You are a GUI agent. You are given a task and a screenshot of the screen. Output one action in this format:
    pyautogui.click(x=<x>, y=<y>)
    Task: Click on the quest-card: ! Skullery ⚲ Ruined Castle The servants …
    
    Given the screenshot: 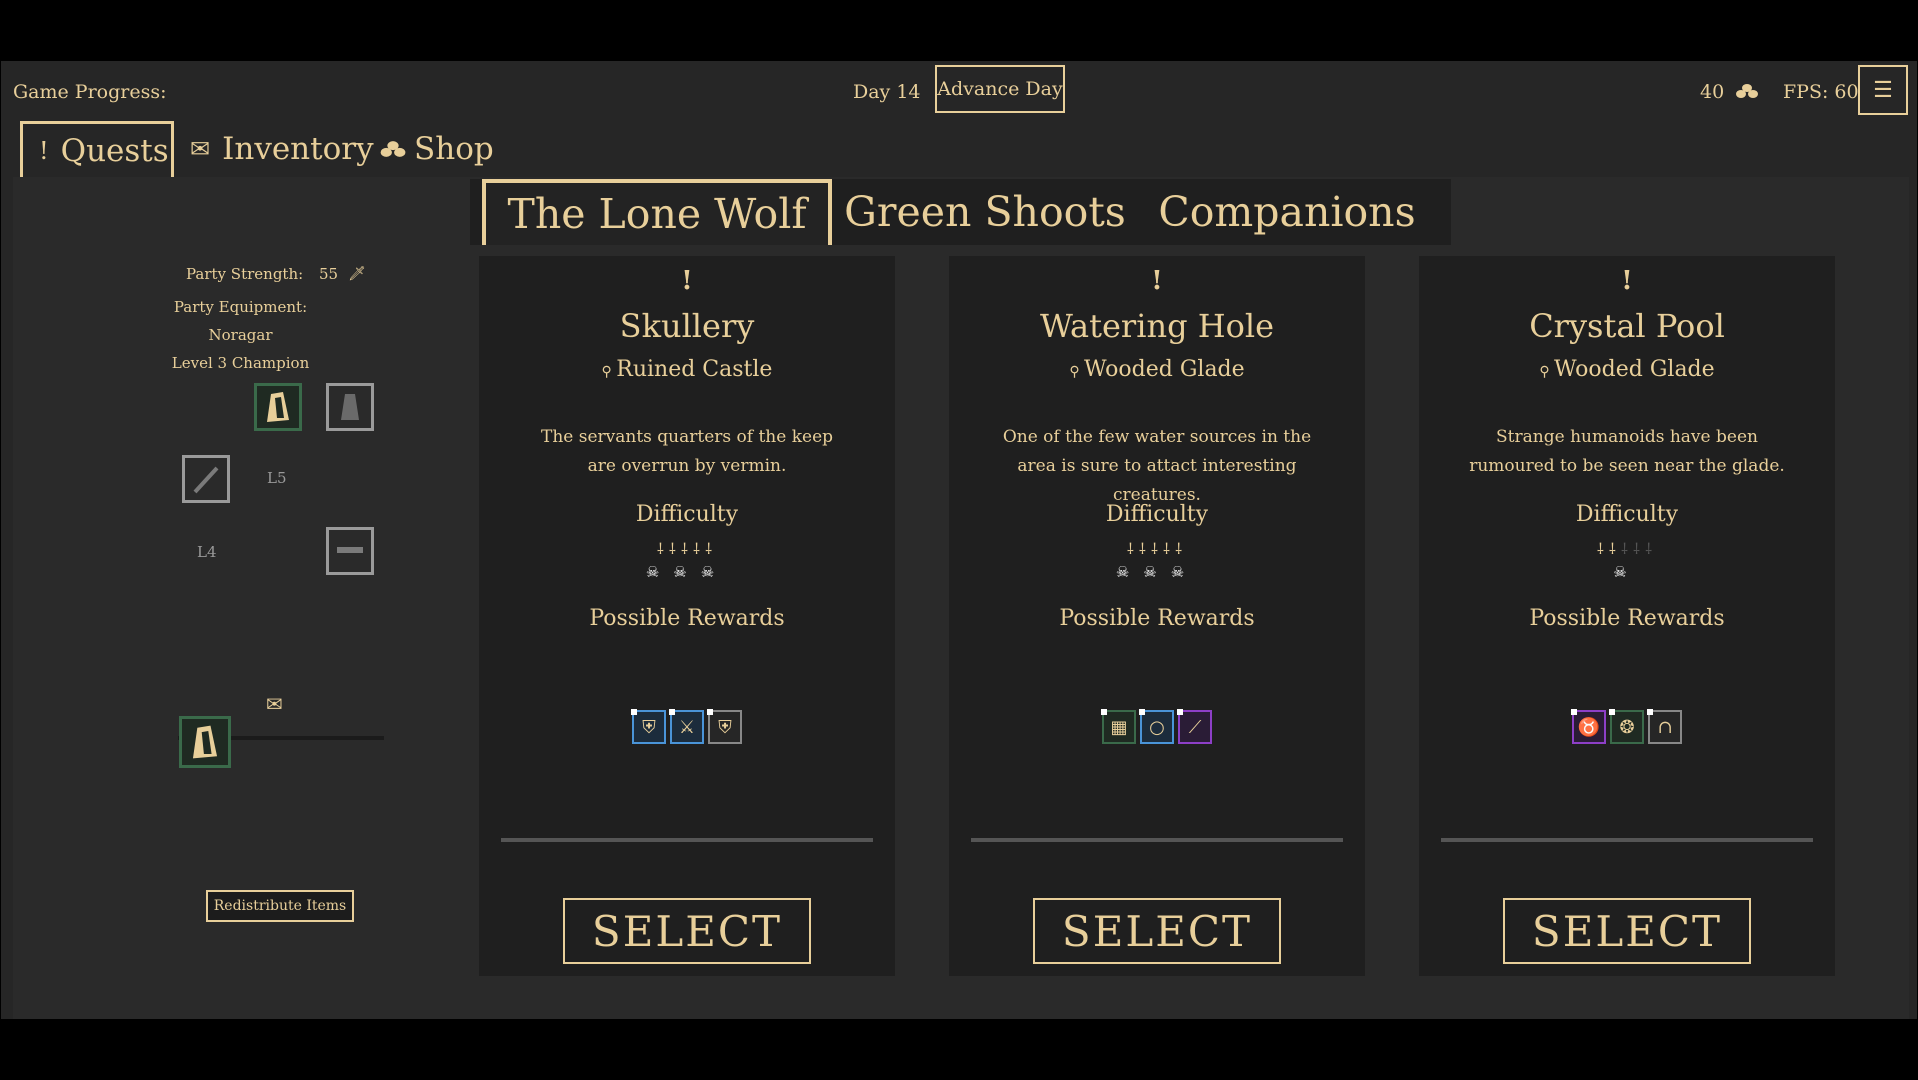 What is the action you would take?
    pyautogui.click(x=687, y=616)
    